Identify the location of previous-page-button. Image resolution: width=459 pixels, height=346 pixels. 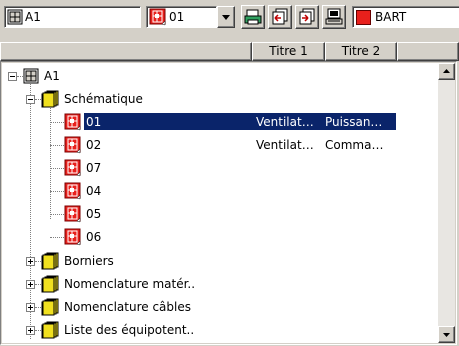
(280, 17).